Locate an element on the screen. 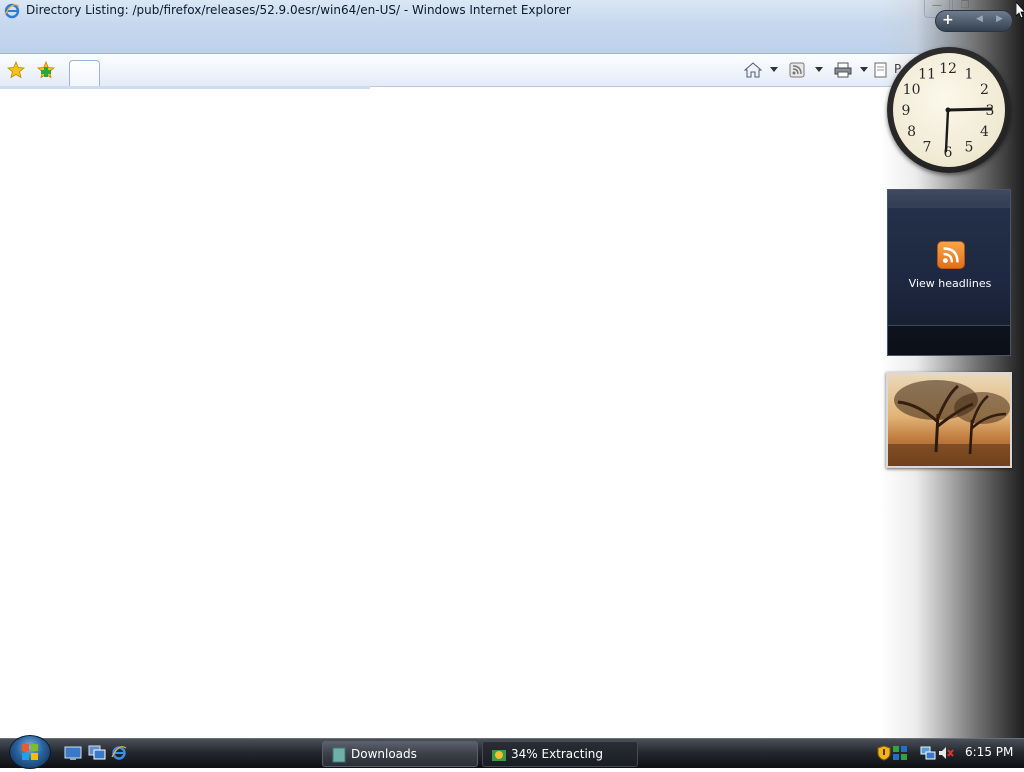 This screenshot has width=1024, height=772. clock-numeral: 6 is located at coordinates (948, 153).